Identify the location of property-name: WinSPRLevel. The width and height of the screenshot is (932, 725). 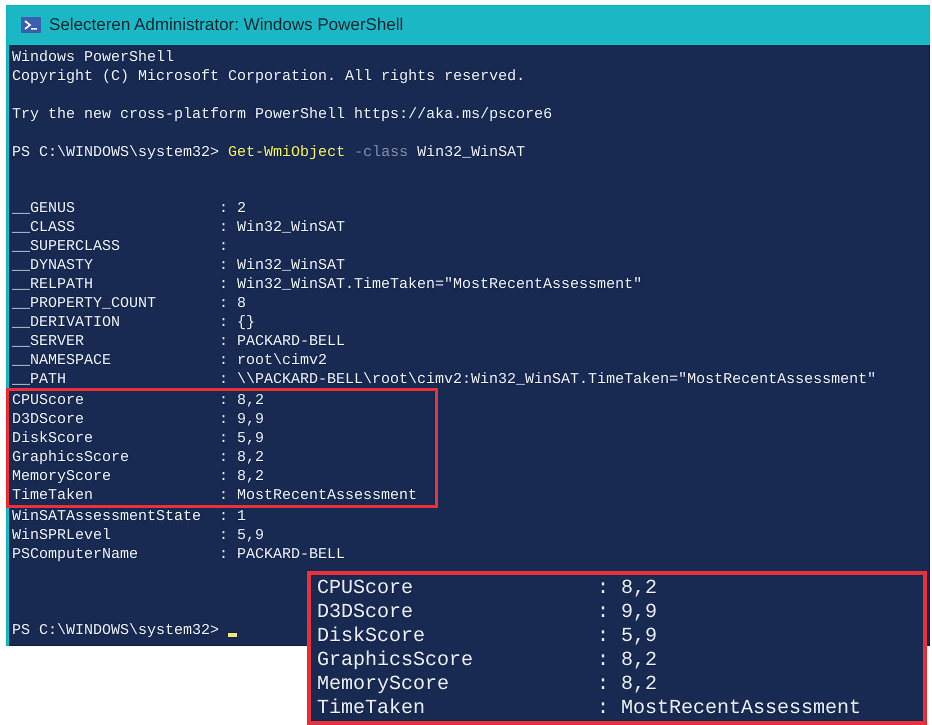
(62, 535).